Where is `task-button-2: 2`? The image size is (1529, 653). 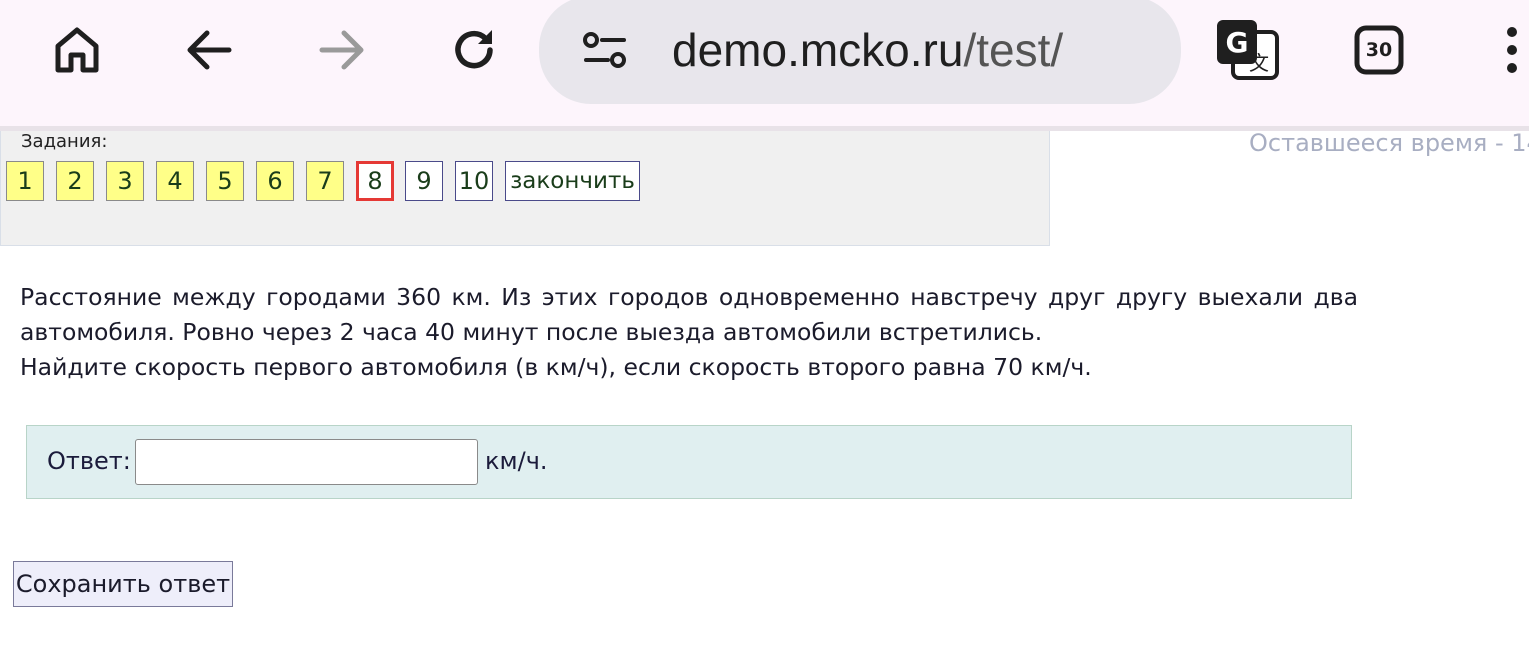 task-button-2: 2 is located at coordinates (75, 181).